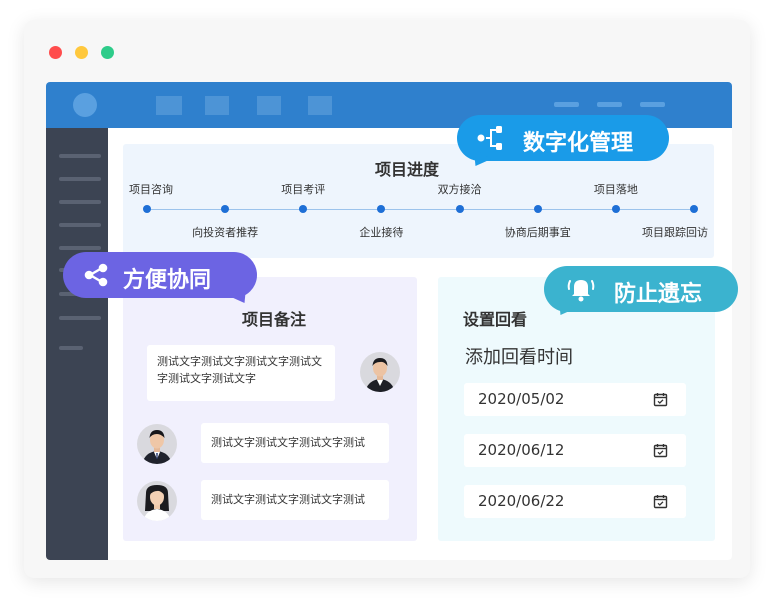 This screenshot has height=600, width=770. Describe the element at coordinates (96, 278) in the screenshot. I see `share-icon` at that location.